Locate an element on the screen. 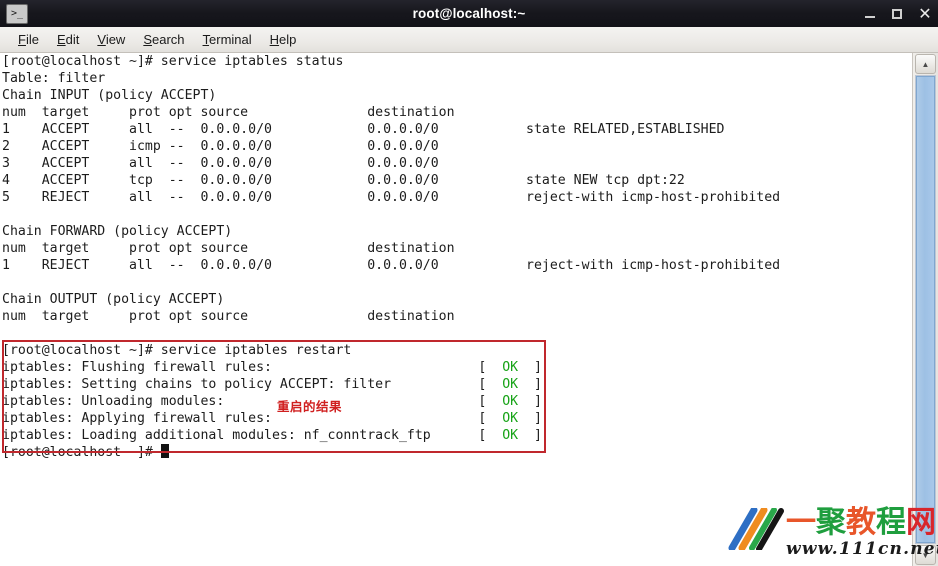 Image resolution: width=938 pixels, height=566 pixels. menu-item-file: File is located at coordinates (28, 39).